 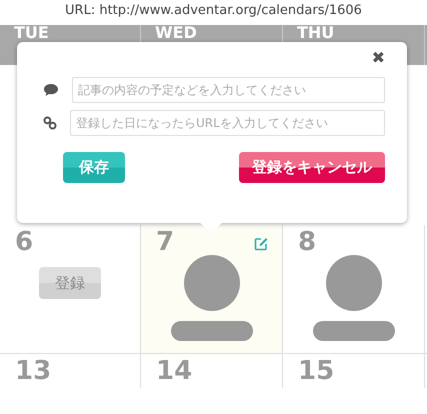 What do you see at coordinates (174, 371) in the screenshot?
I see `date-number: 14` at bounding box center [174, 371].